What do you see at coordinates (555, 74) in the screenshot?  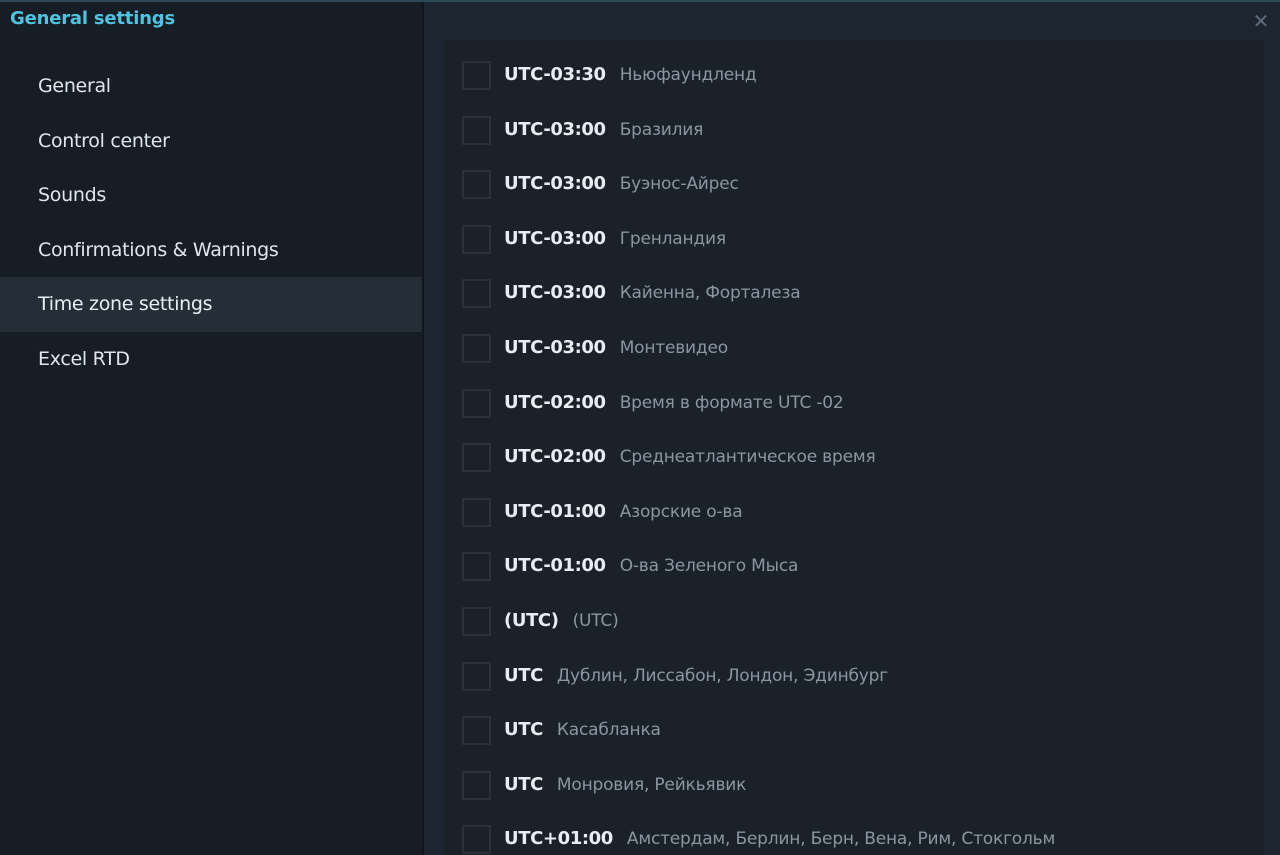 I see `timezone-offset: UTC-03:30` at bounding box center [555, 74].